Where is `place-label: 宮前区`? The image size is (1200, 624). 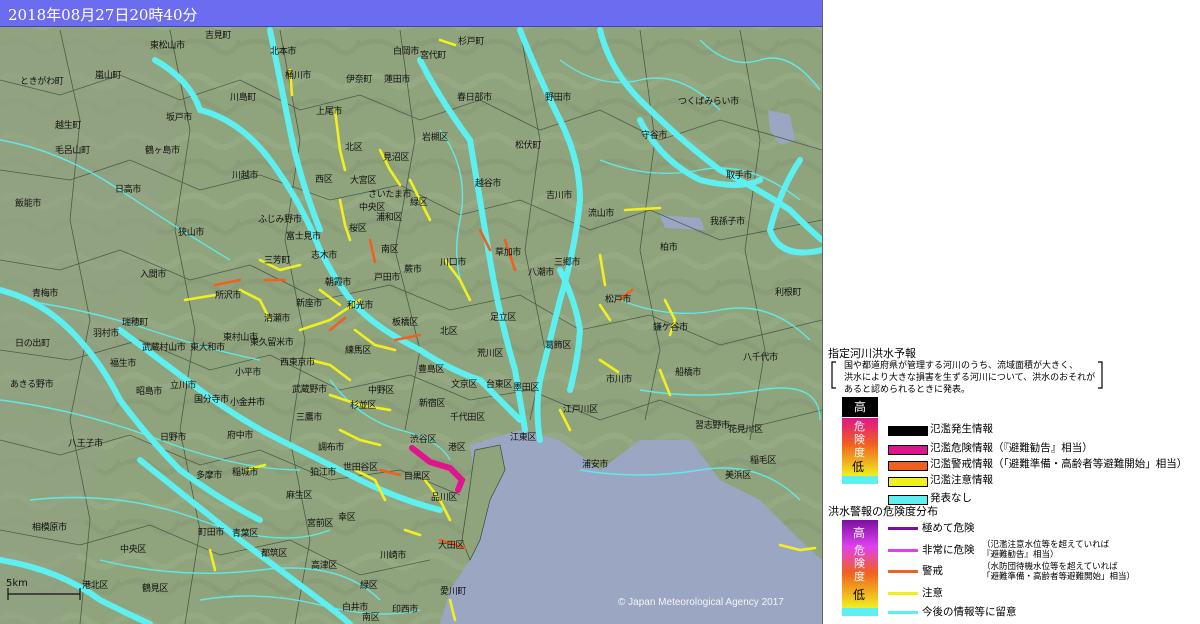 place-label: 宮前区 is located at coordinates (320, 524).